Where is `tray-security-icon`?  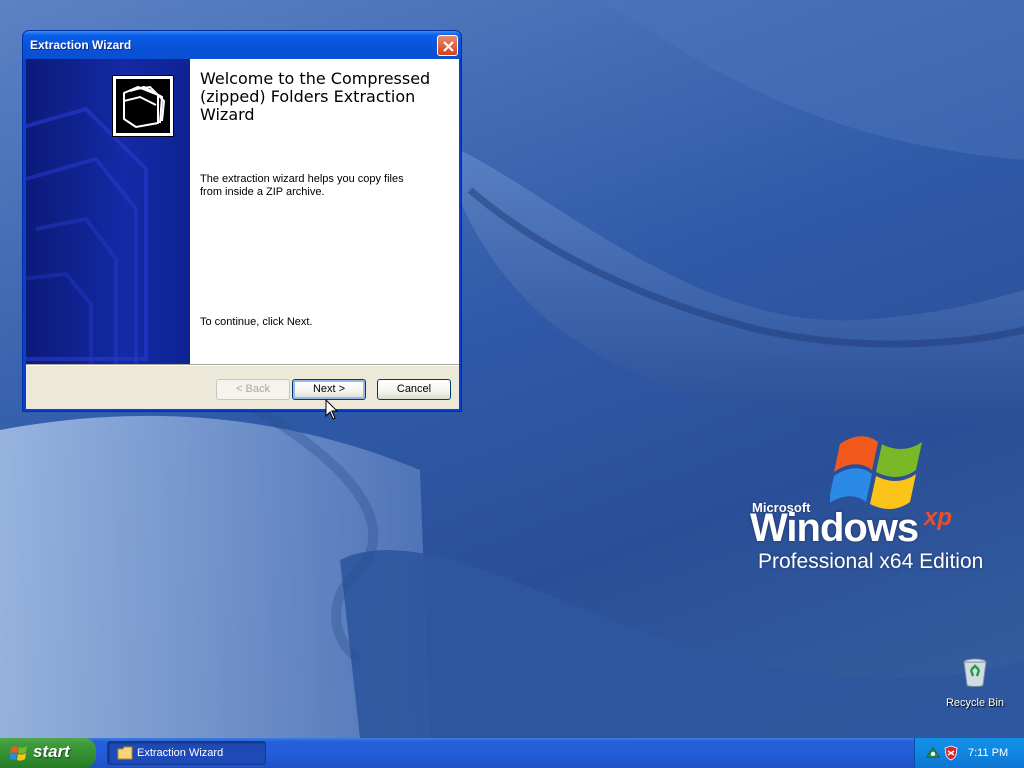
tray-security-icon is located at coordinates (951, 753).